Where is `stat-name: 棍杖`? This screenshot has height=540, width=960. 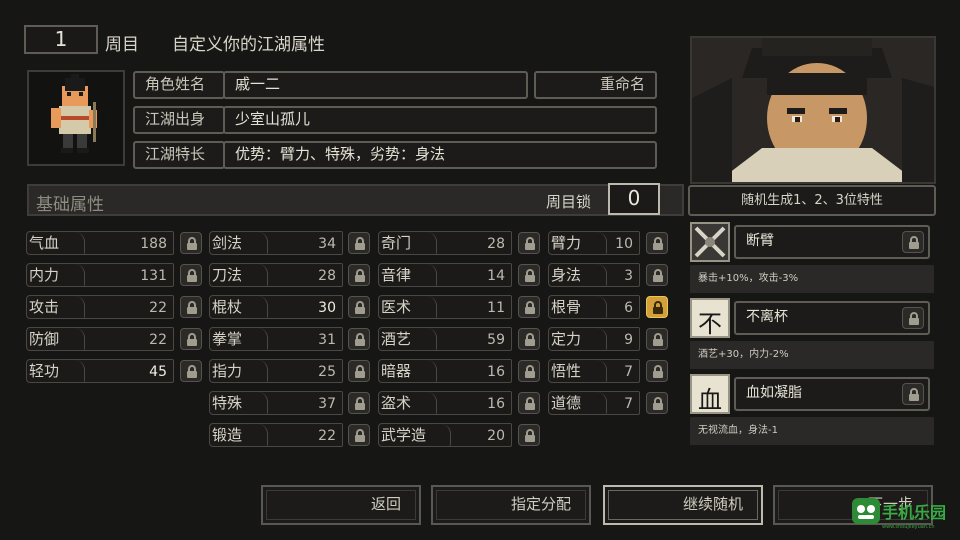
stat-name: 棍杖 is located at coordinates (227, 307).